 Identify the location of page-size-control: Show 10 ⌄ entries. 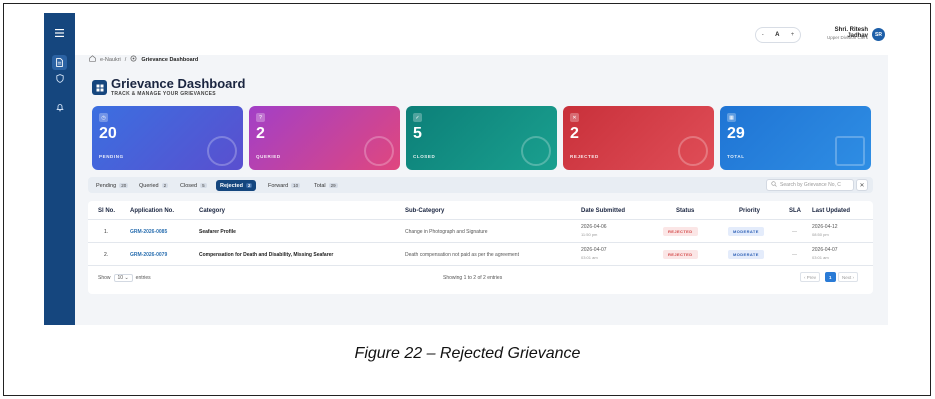
(124, 278).